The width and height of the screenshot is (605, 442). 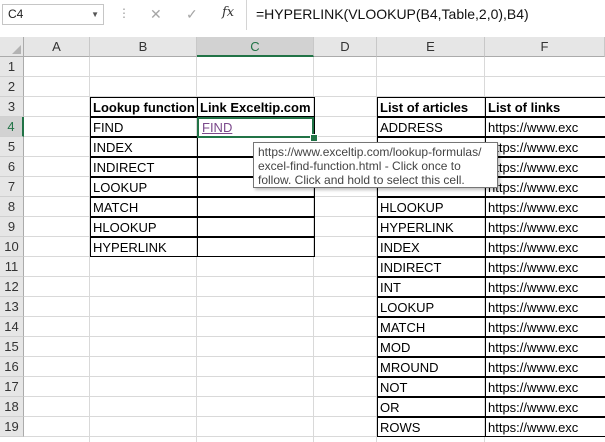 I want to click on column-header-f: F, so click(x=545, y=47).